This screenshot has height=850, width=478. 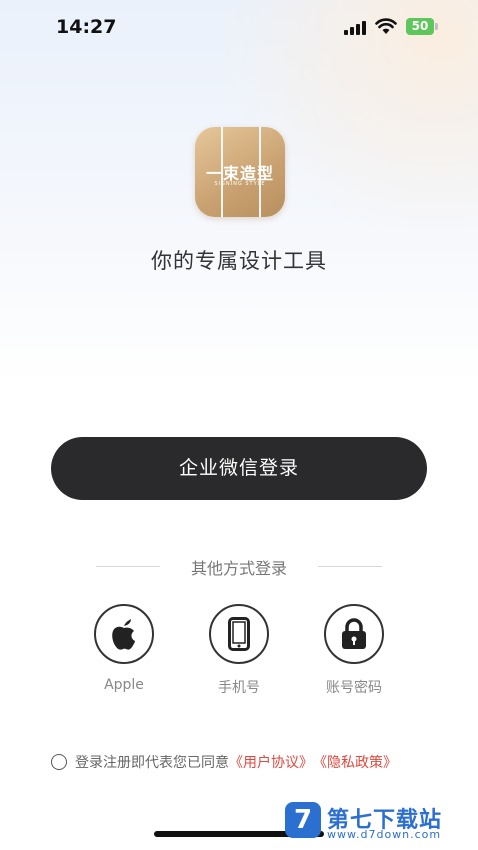 I want to click on phone-login-button, so click(x=239, y=634).